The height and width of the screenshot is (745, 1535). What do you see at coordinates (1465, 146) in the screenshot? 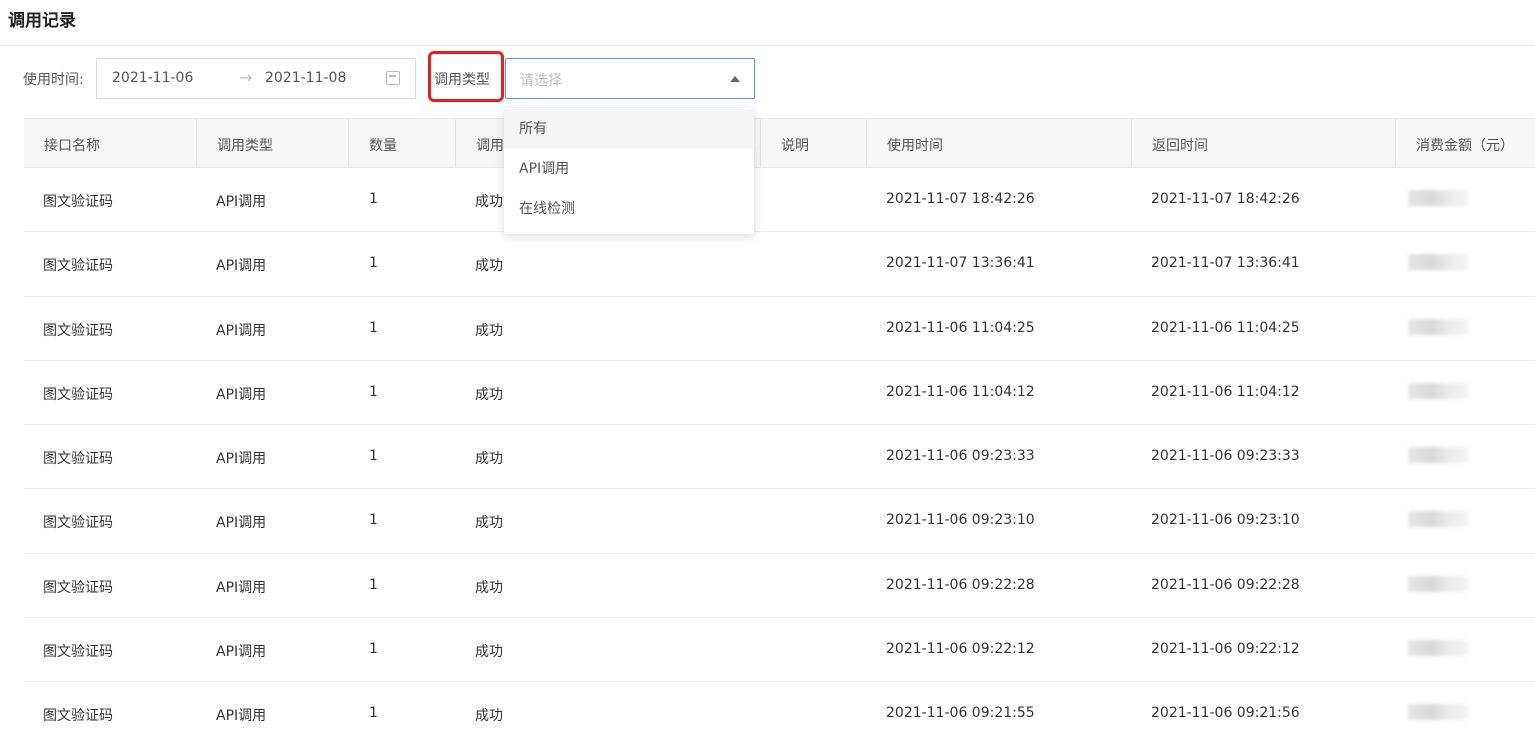
I see `column-header: 消费金额（元）` at bounding box center [1465, 146].